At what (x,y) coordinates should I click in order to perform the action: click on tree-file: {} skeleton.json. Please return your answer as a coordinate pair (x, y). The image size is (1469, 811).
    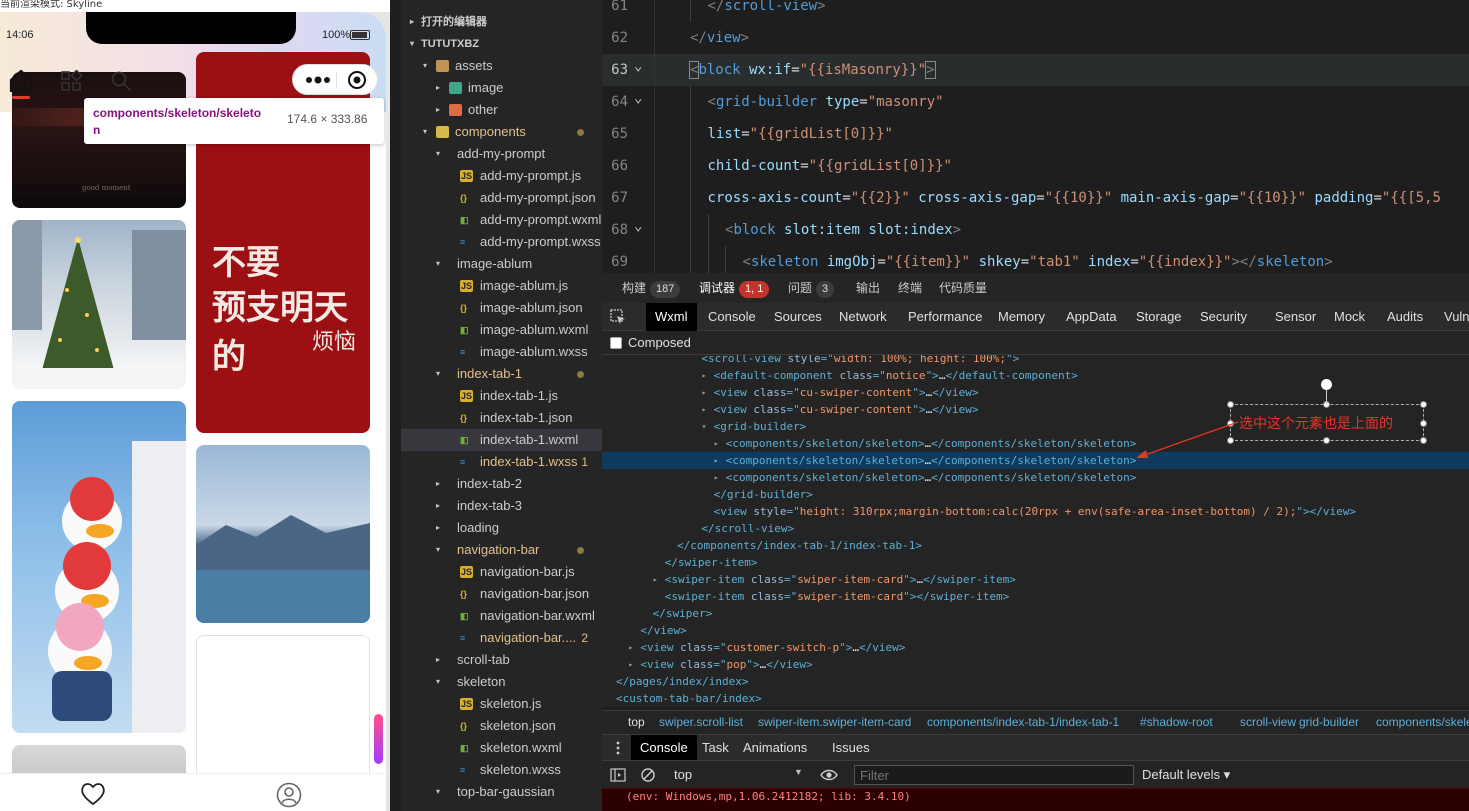
    Looking at the image, I should click on (501, 726).